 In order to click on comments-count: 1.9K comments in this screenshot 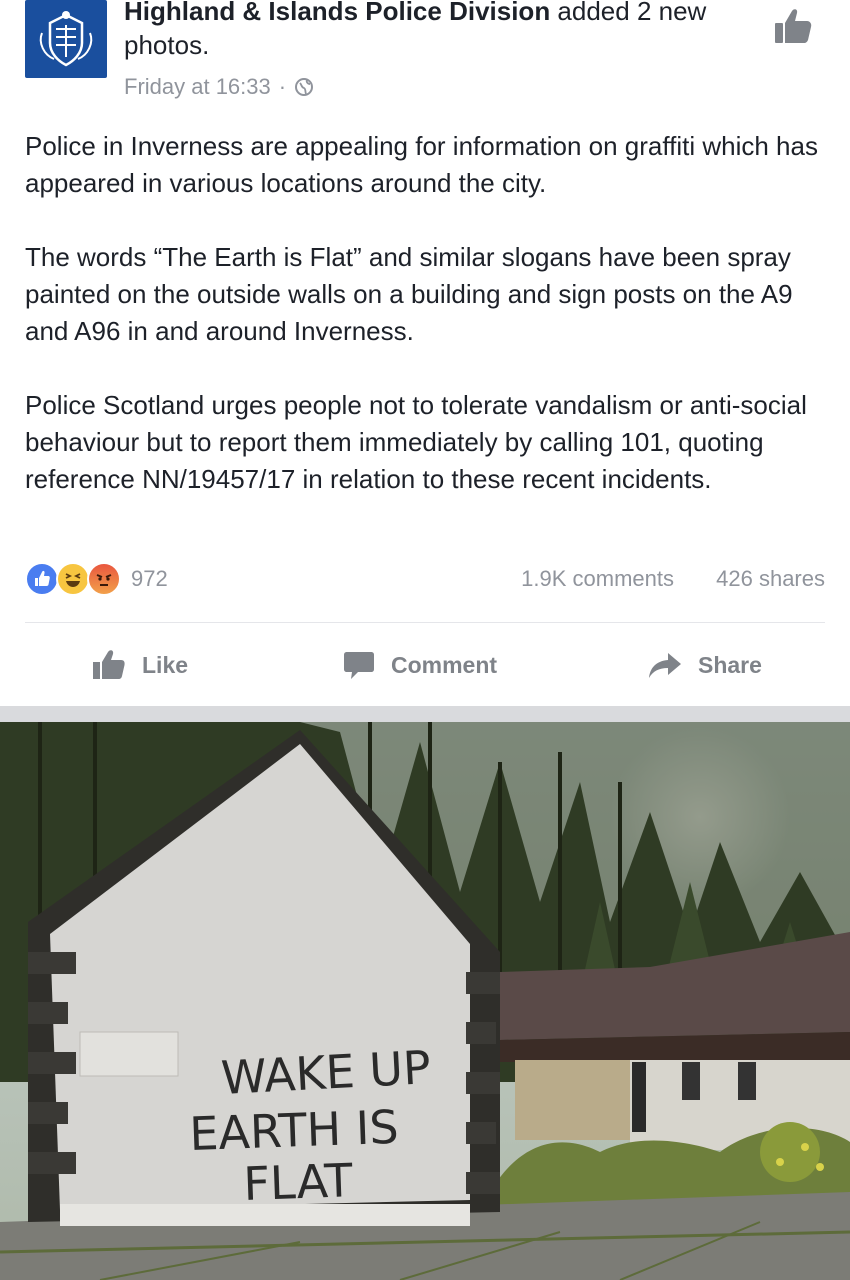, I will do `click(597, 579)`.